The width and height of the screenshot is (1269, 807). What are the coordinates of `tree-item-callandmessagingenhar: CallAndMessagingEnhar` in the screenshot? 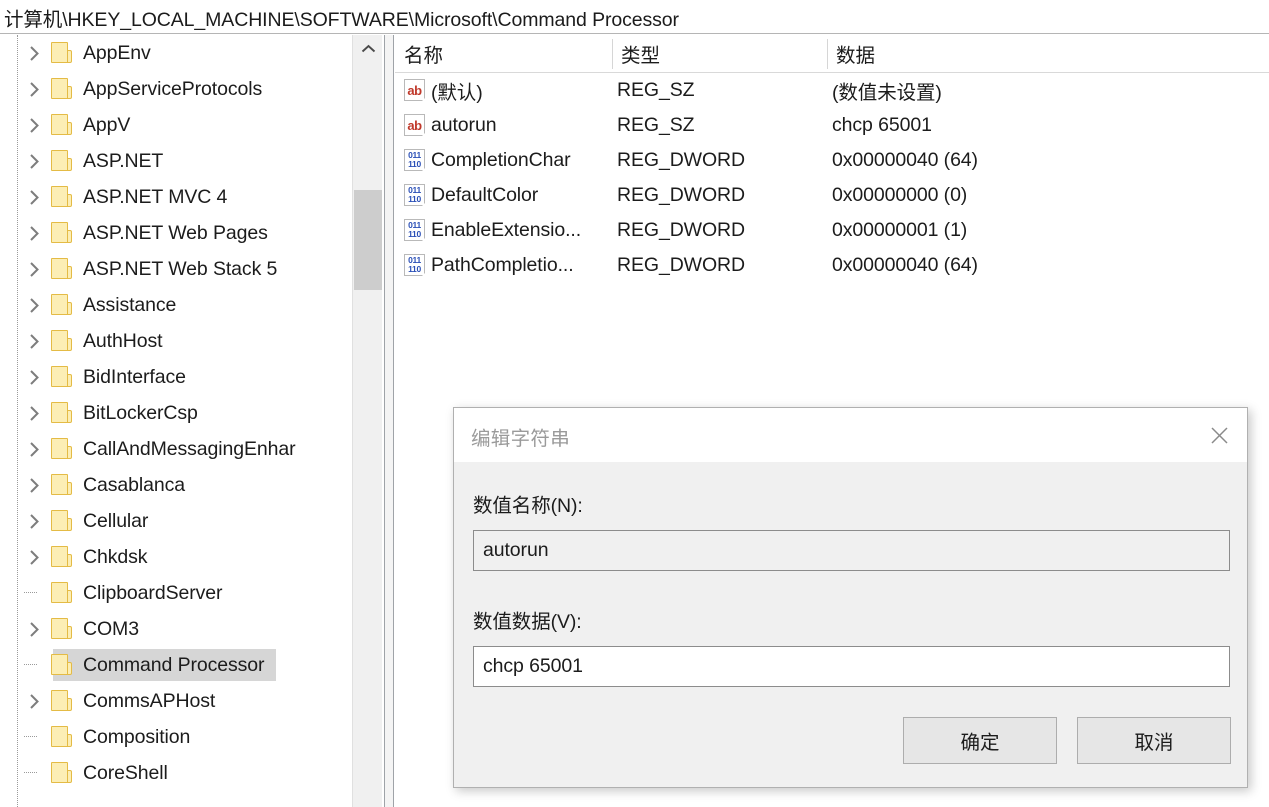 It's located at (176, 449).